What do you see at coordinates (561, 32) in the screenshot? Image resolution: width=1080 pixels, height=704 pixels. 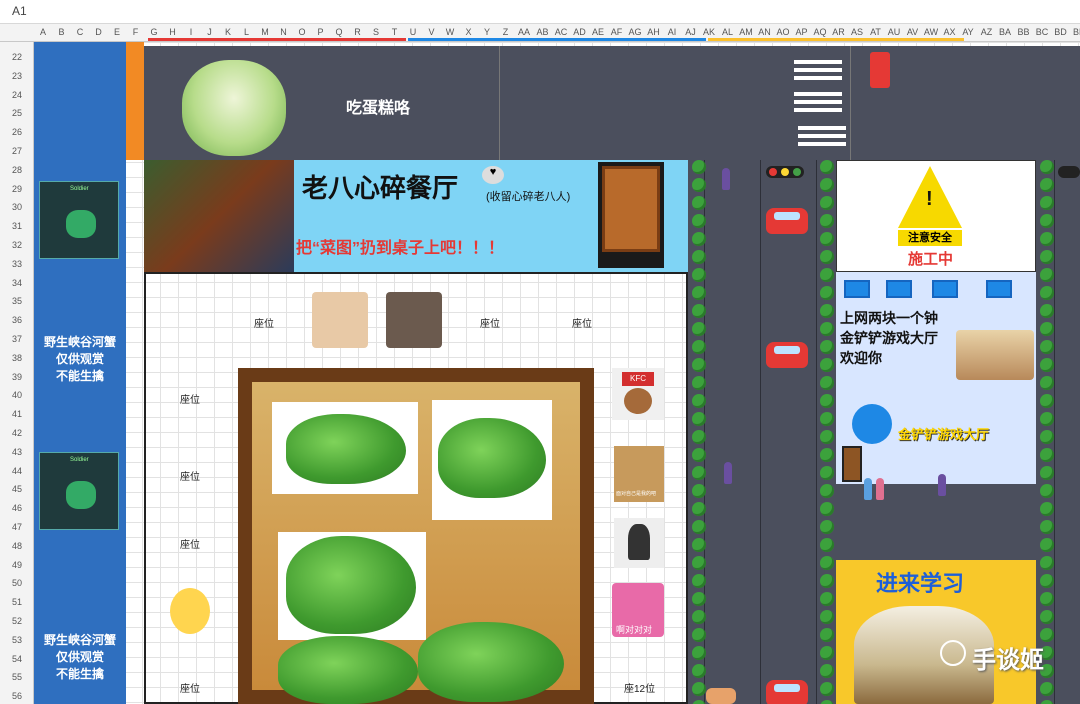 I see `column-letter: AC` at bounding box center [561, 32].